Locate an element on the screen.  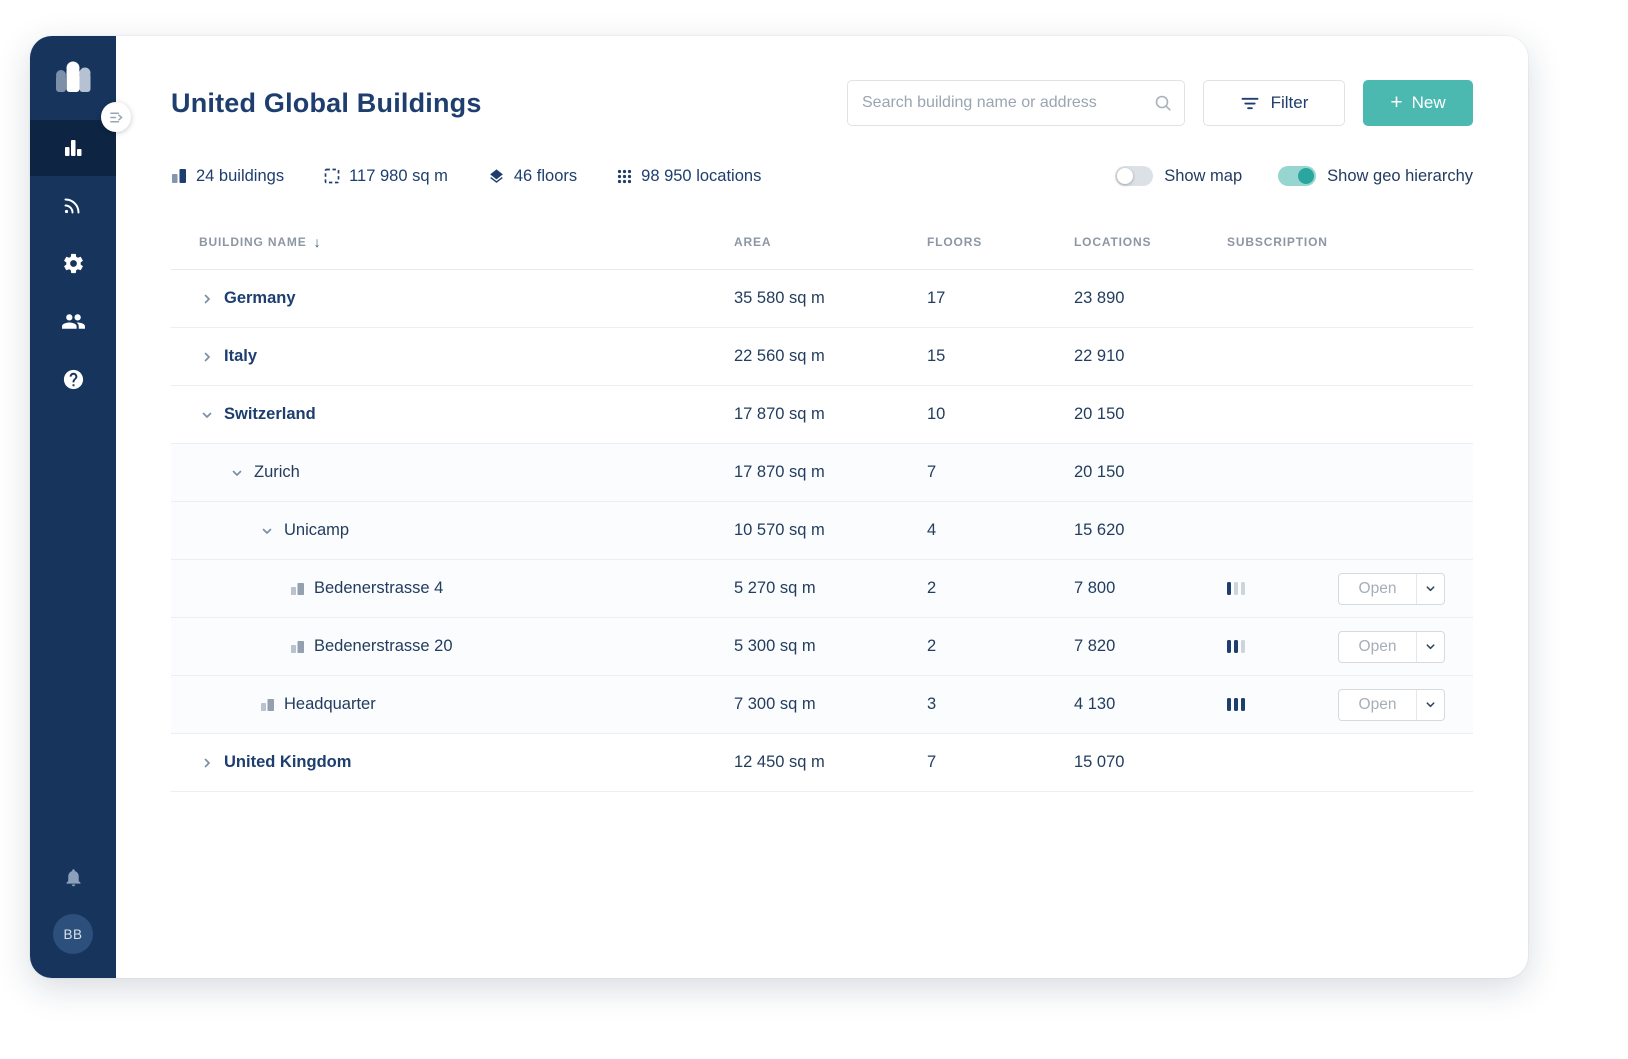
show-geo-hierarchy-toggle is located at coordinates (1297, 176).